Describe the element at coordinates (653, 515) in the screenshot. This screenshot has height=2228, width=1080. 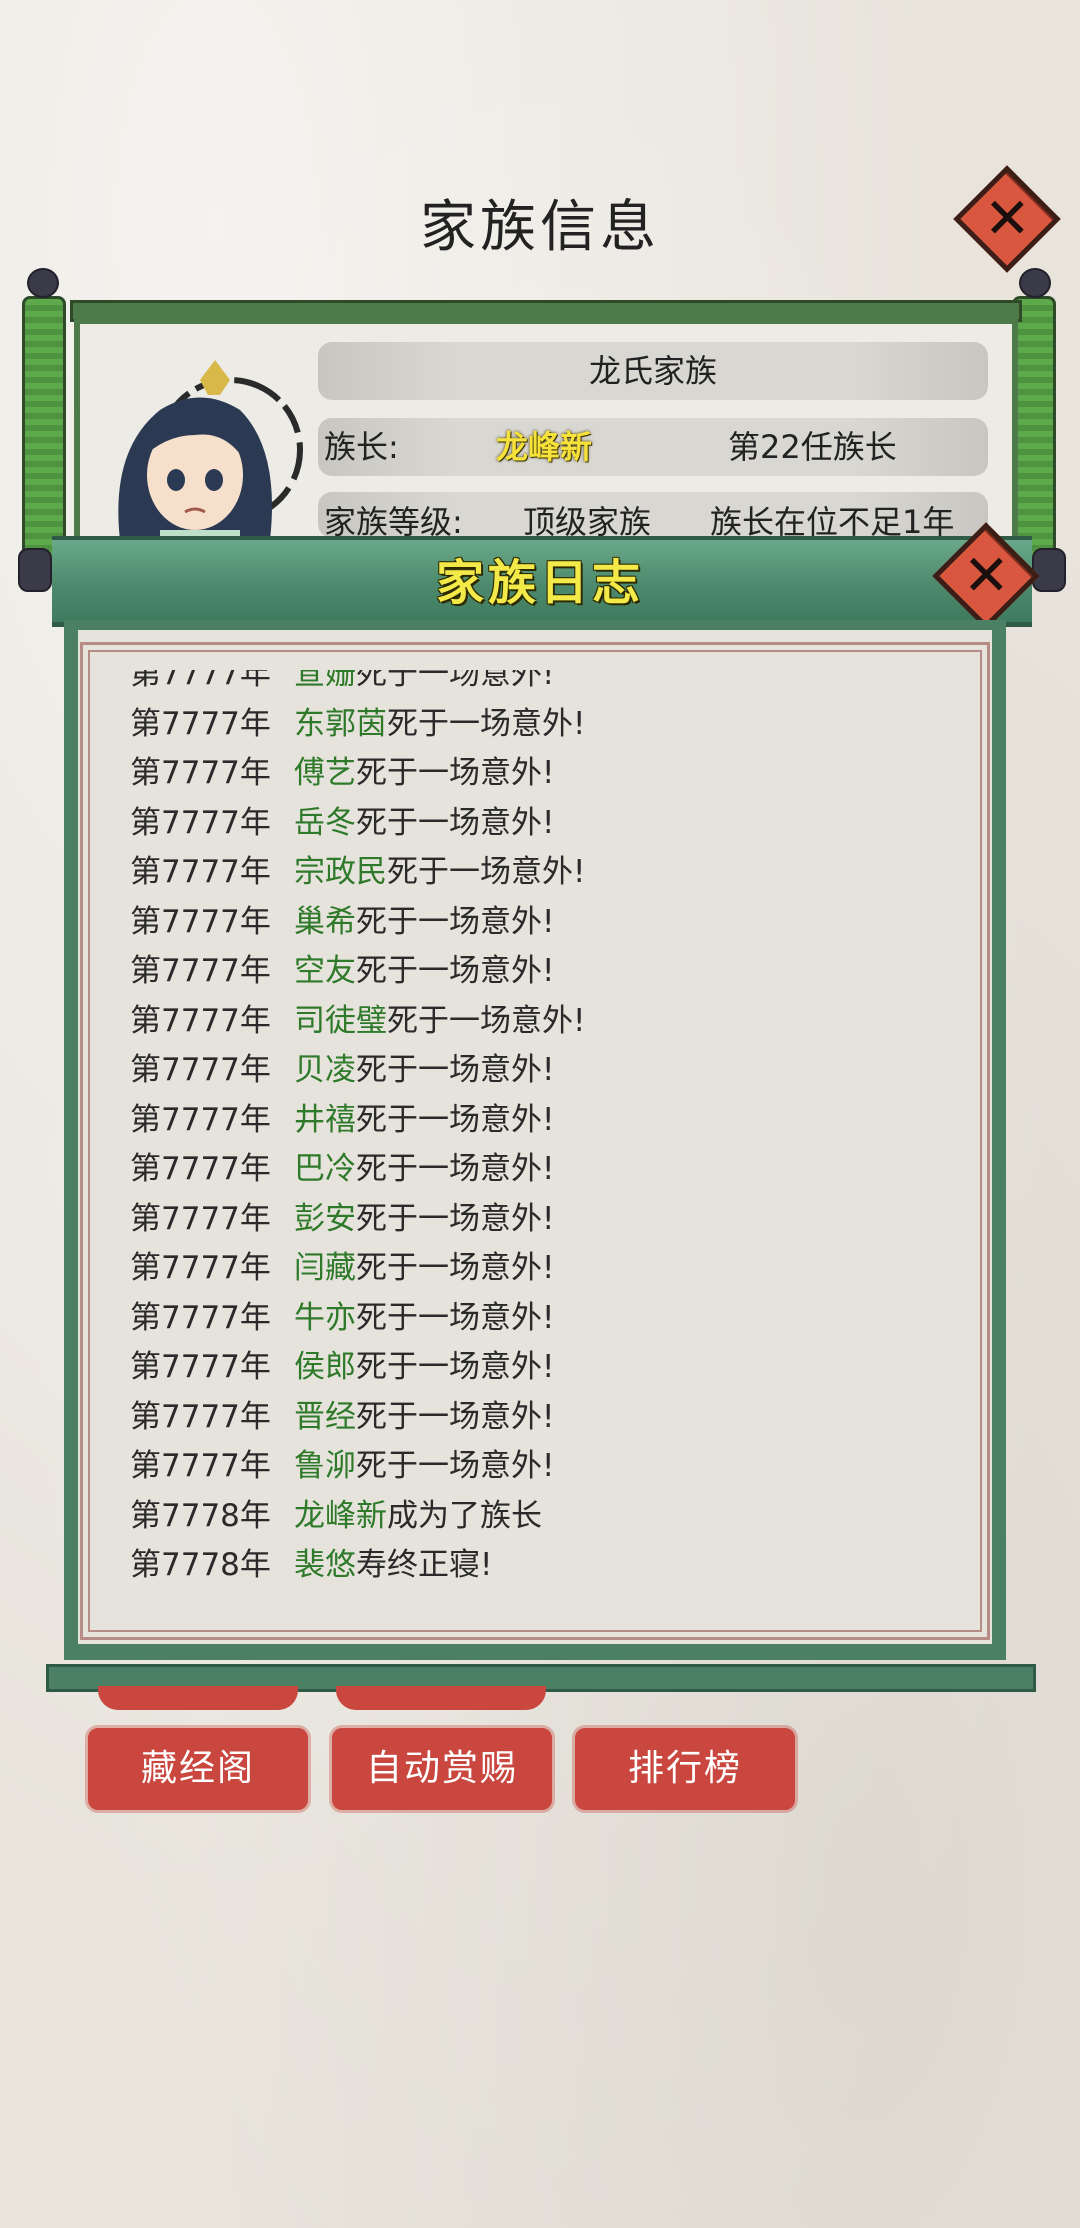
I see `level-row: 家族等级: 顶级家族 族长在位不足1年` at that location.